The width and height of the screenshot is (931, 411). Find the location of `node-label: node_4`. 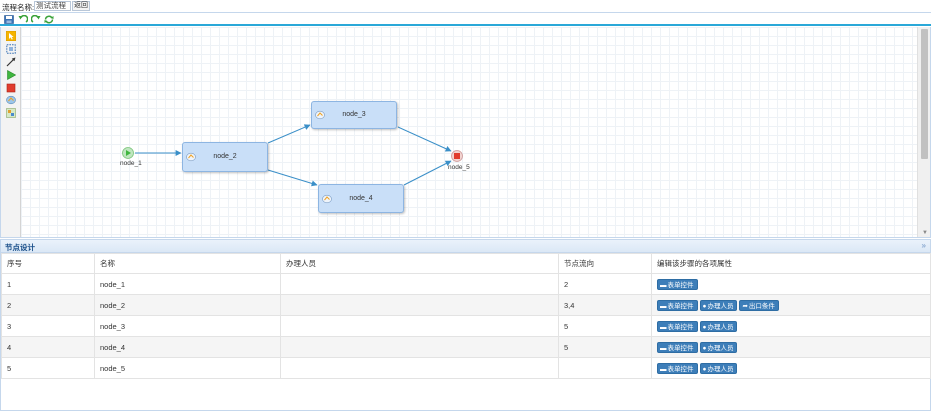

node-label: node_4 is located at coordinates (361, 198).